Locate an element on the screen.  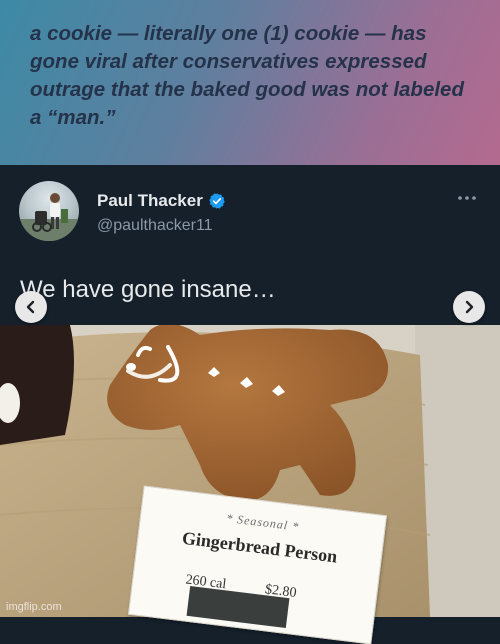
chevron-right-icon is located at coordinates (469, 307).